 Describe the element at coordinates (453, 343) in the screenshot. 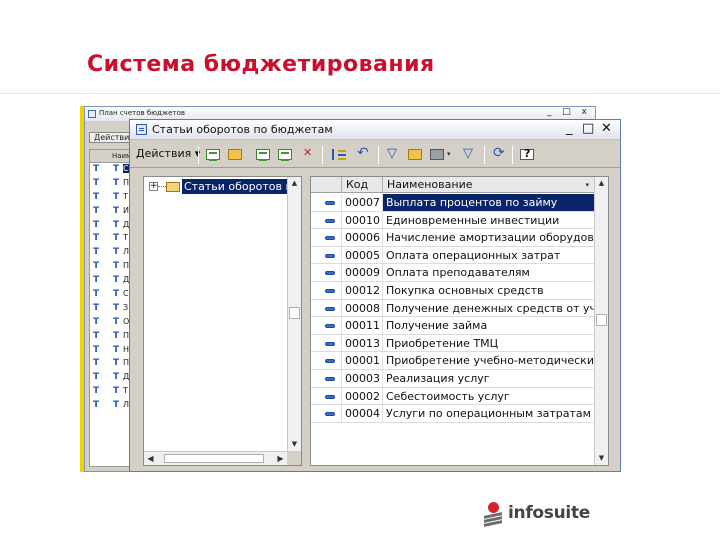

I see `table-row: 00013 Приобретение ТМЦ` at that location.